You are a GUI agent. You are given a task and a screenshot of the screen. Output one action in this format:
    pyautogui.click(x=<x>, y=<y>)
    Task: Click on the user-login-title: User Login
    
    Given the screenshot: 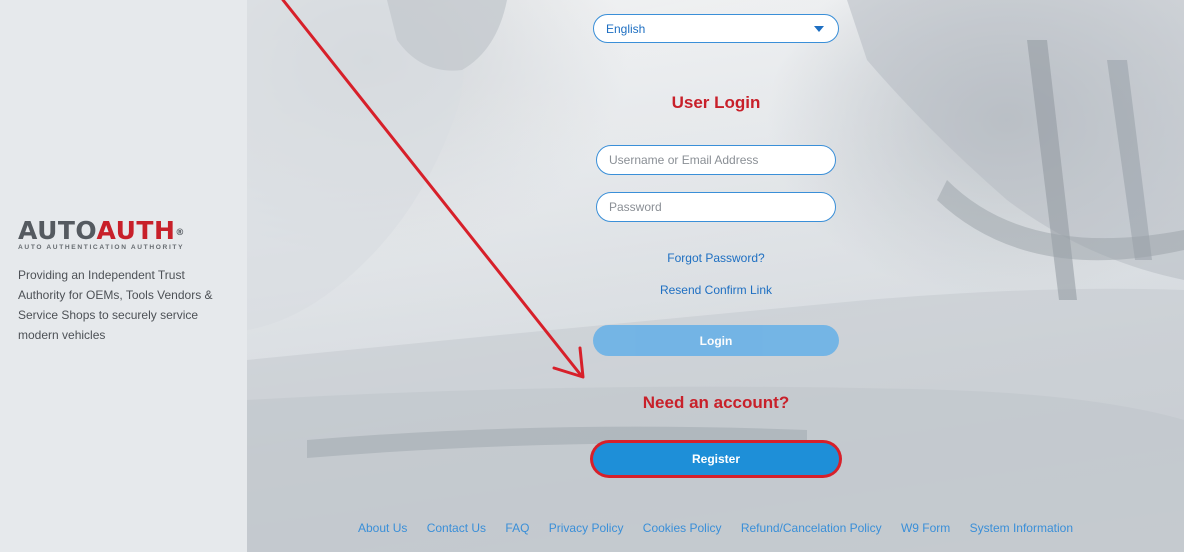 What is the action you would take?
    pyautogui.click(x=716, y=102)
    